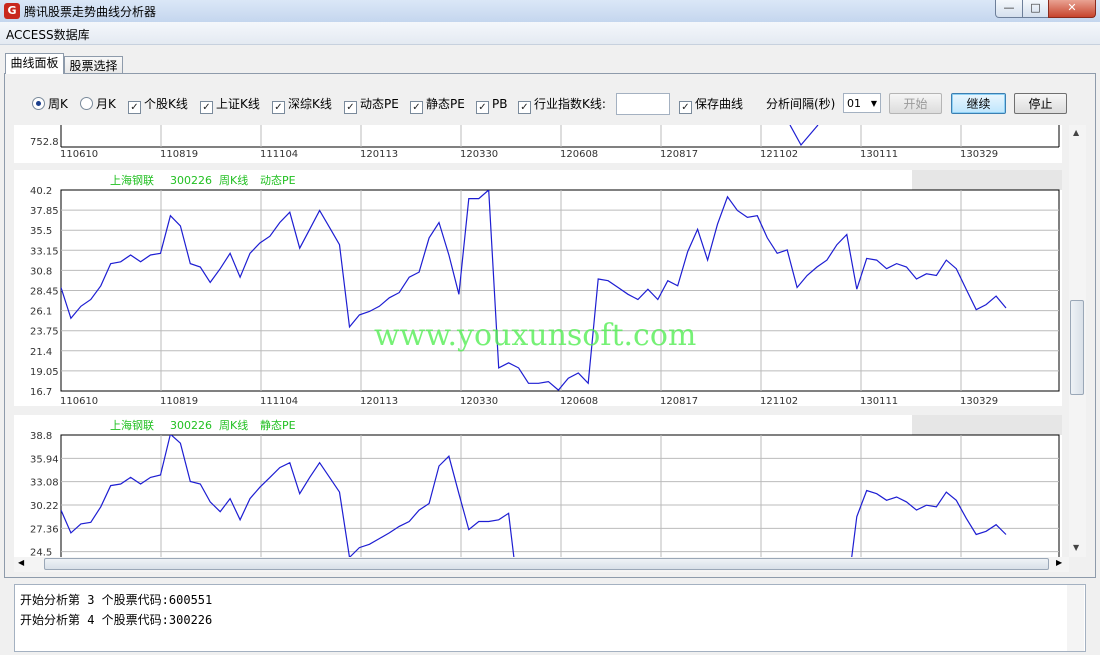 This screenshot has width=1100, height=655. Describe the element at coordinates (801, 104) in the screenshot. I see `interval-label: 分析间隔(秒)` at that location.